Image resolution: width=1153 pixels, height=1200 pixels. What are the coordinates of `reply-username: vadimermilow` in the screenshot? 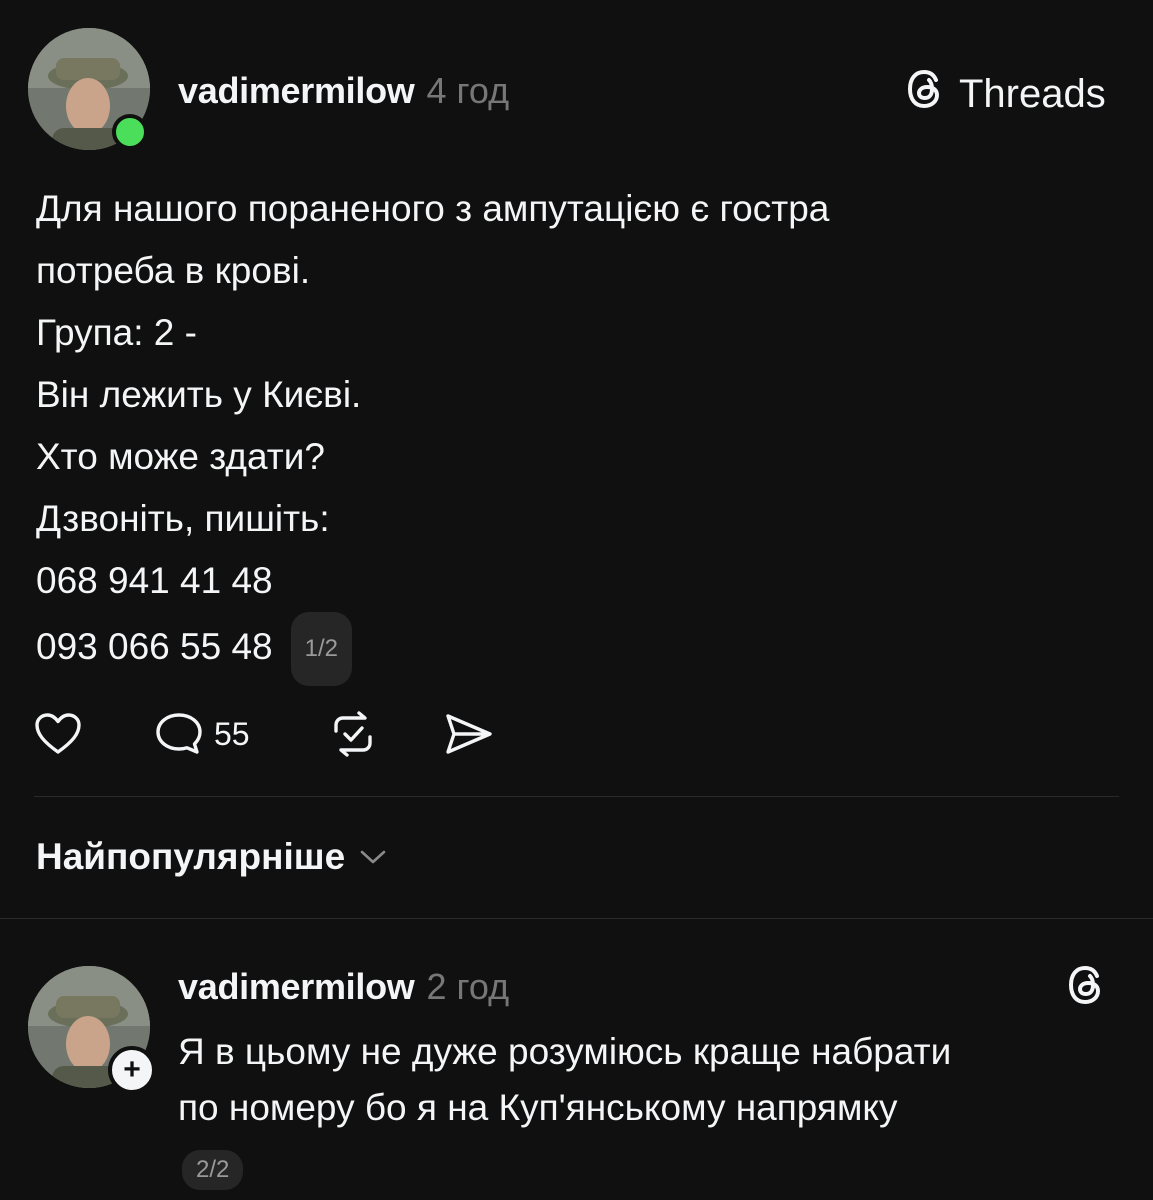 It's located at (296, 987).